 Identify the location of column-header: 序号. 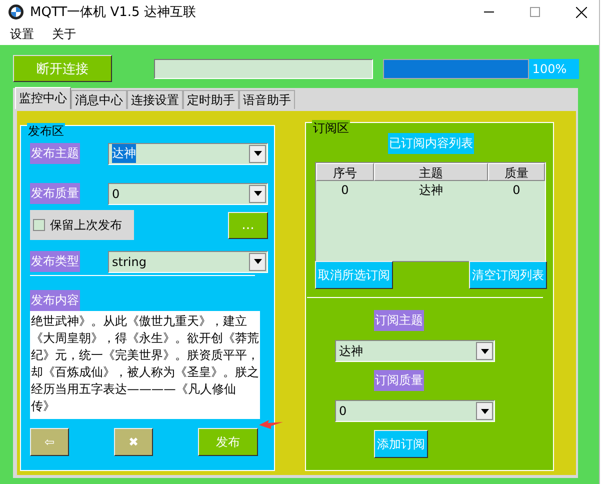
(345, 172).